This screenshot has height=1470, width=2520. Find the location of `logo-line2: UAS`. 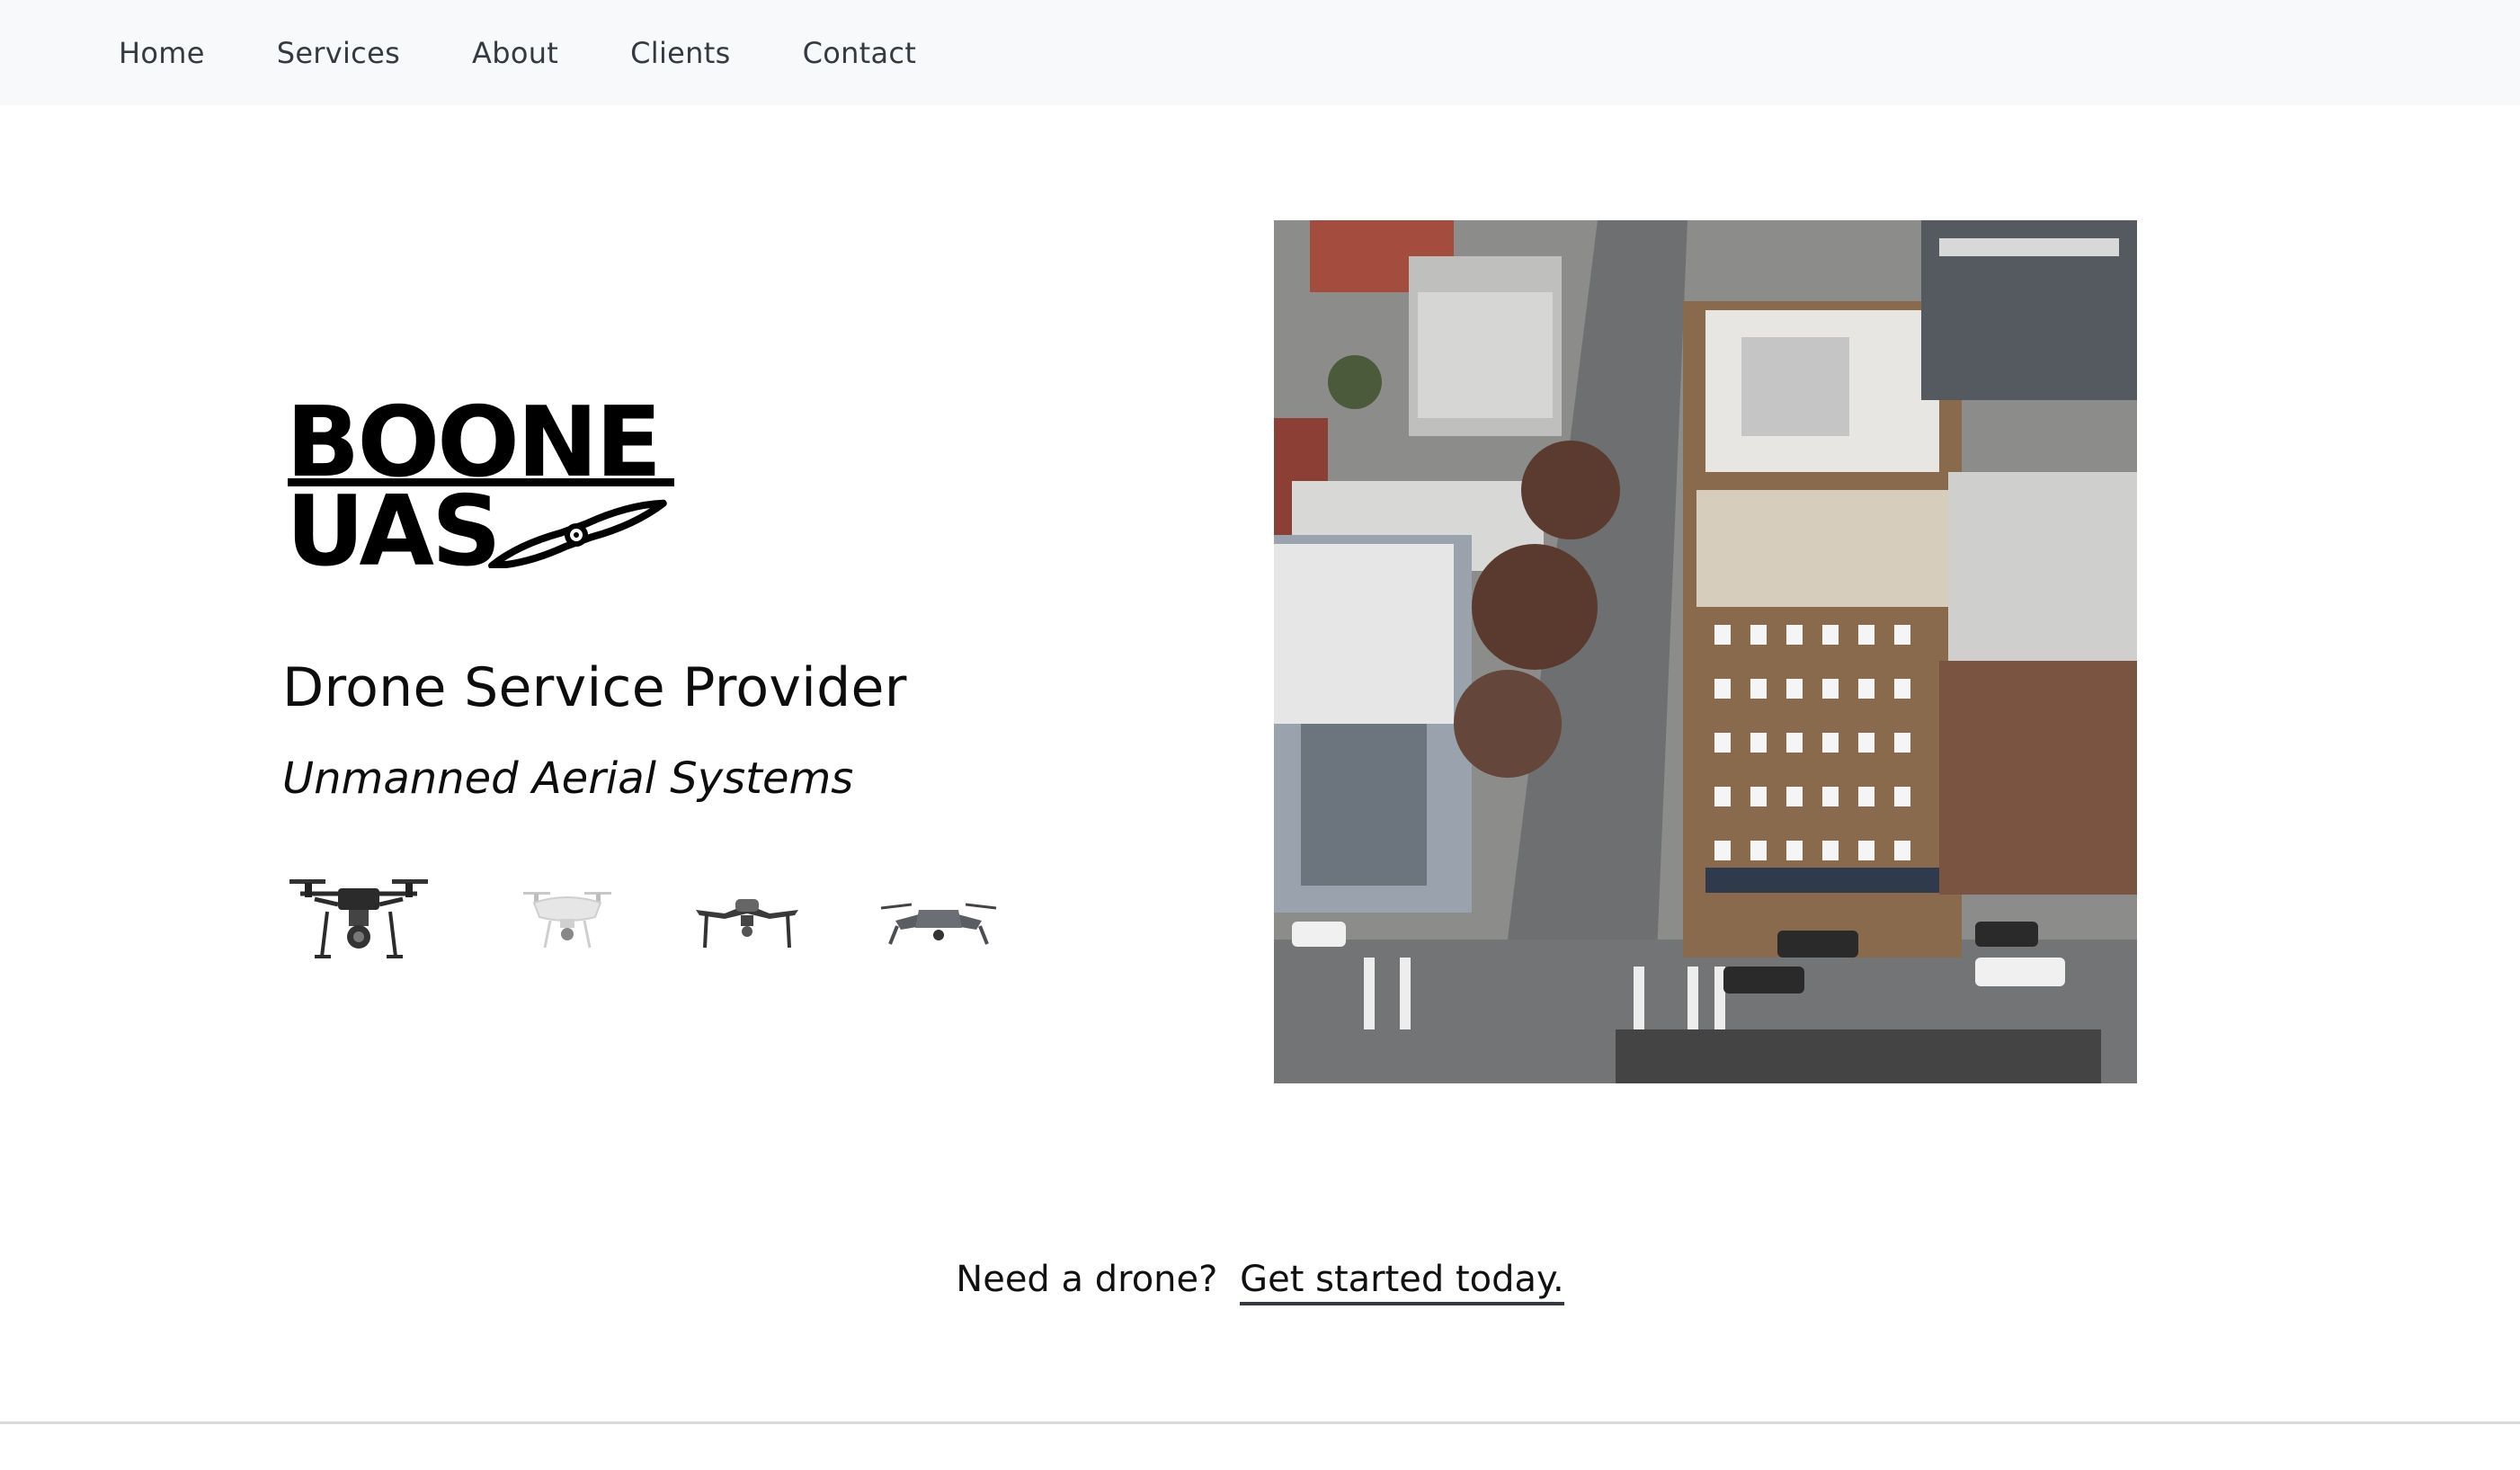

logo-line2: UAS is located at coordinates (392, 522).